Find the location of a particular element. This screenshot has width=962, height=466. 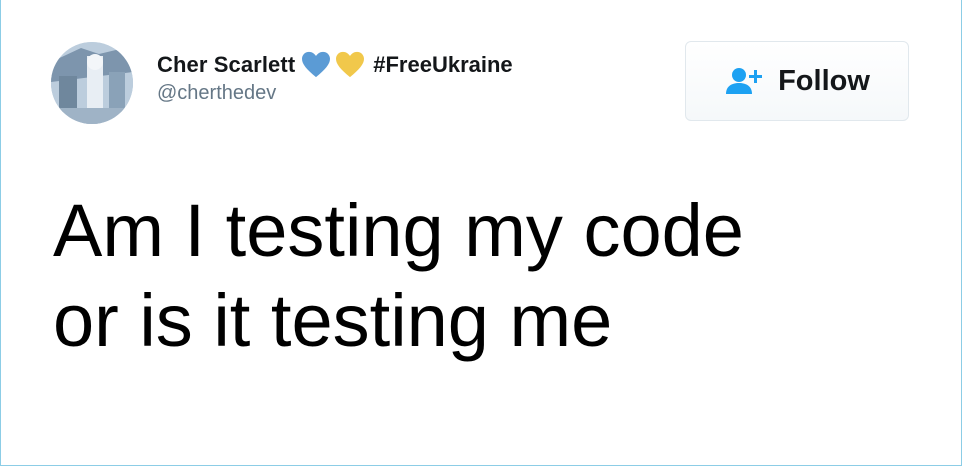

follow-button: Follow is located at coordinates (797, 81).